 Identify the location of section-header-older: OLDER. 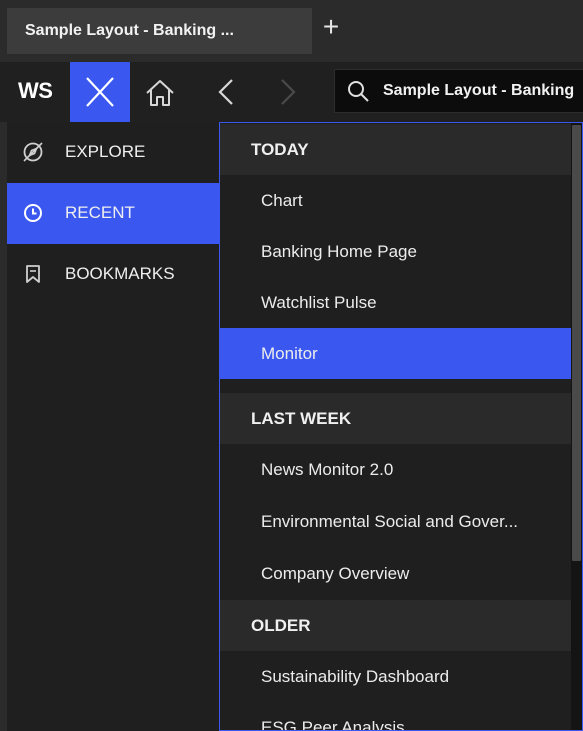
(395, 625).